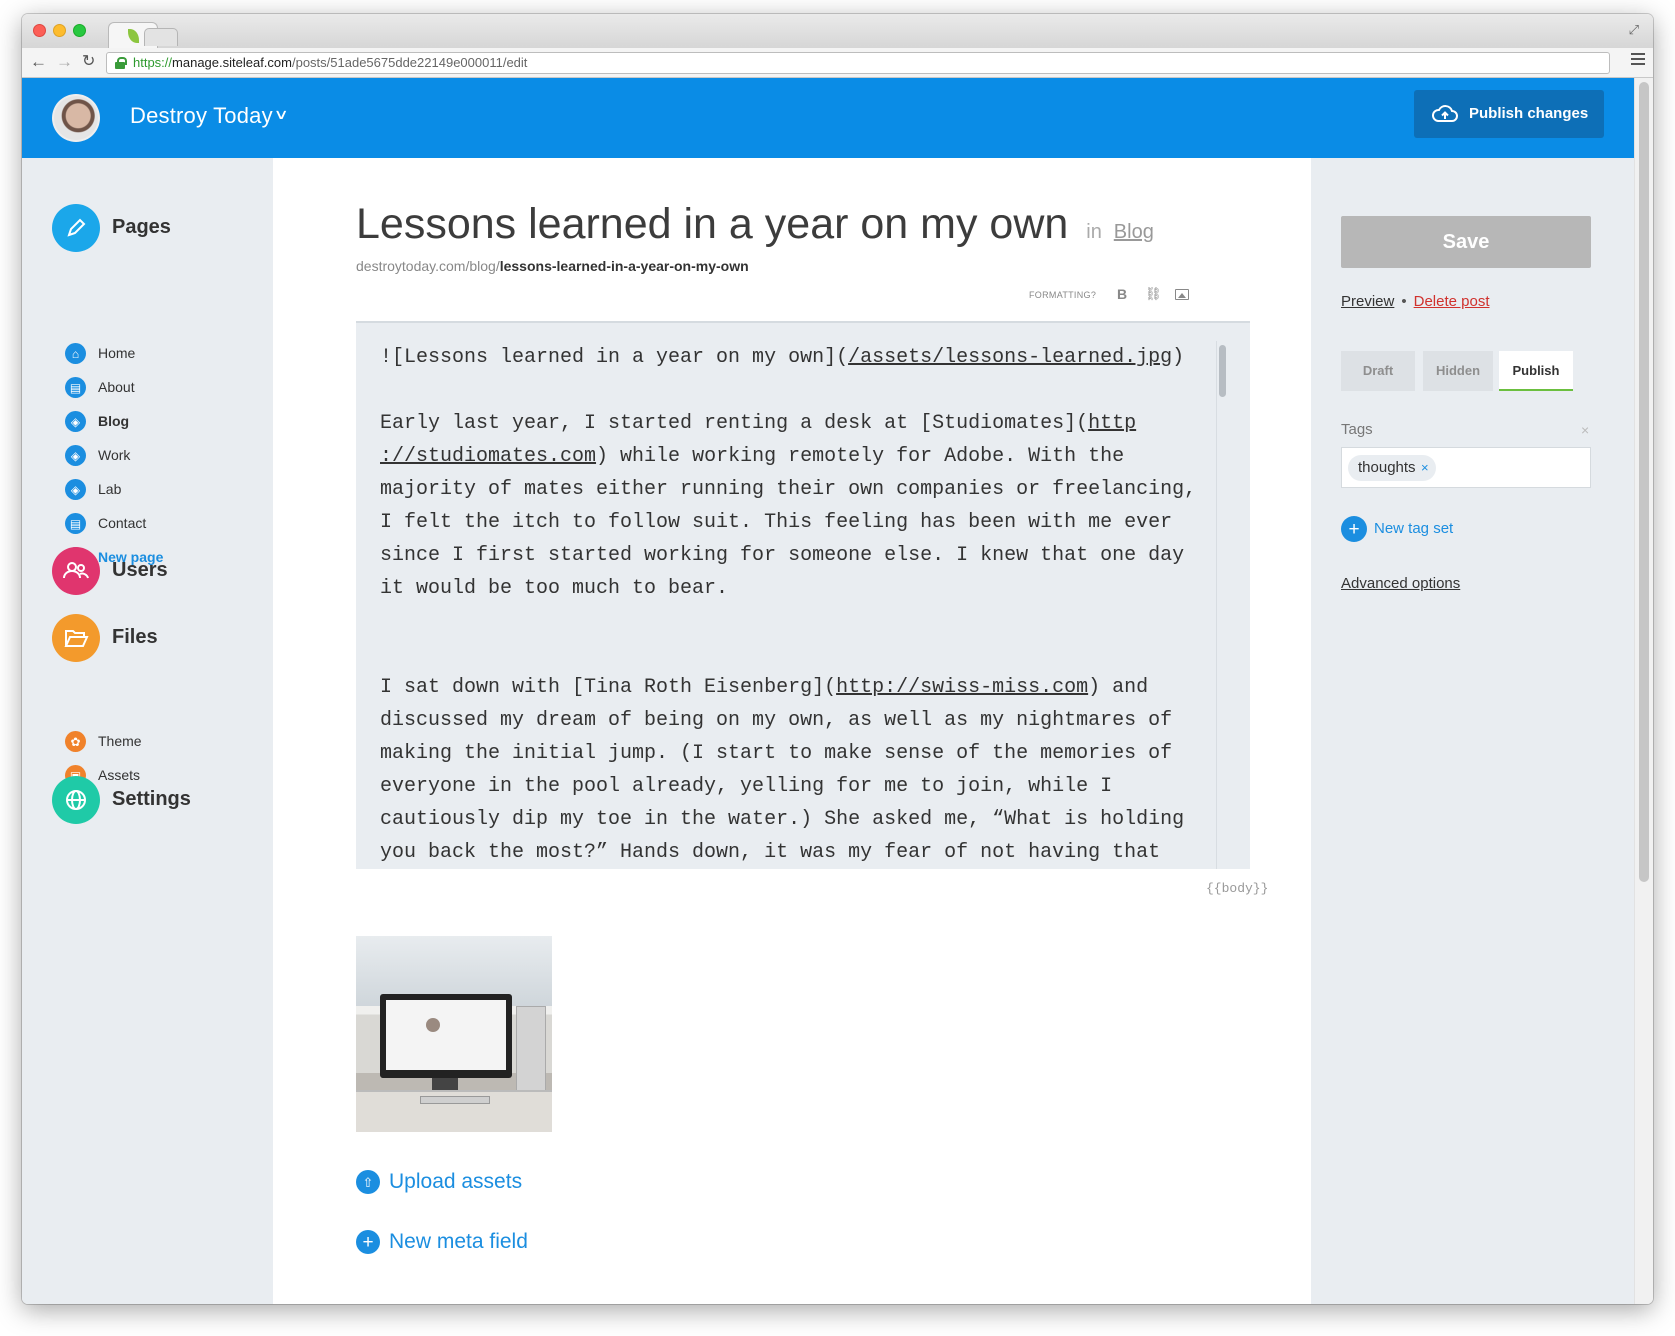  I want to click on globe-icon, so click(76, 800).